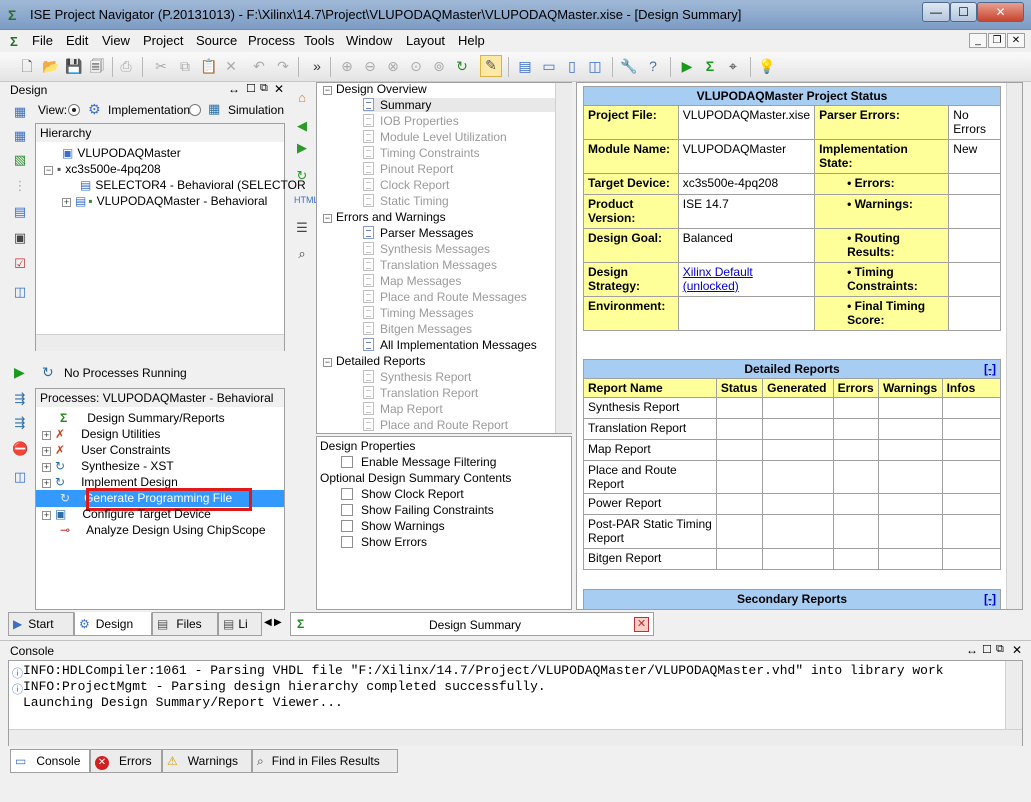 Image resolution: width=1031 pixels, height=802 pixels. I want to click on save-icon: 💾, so click(74, 66).